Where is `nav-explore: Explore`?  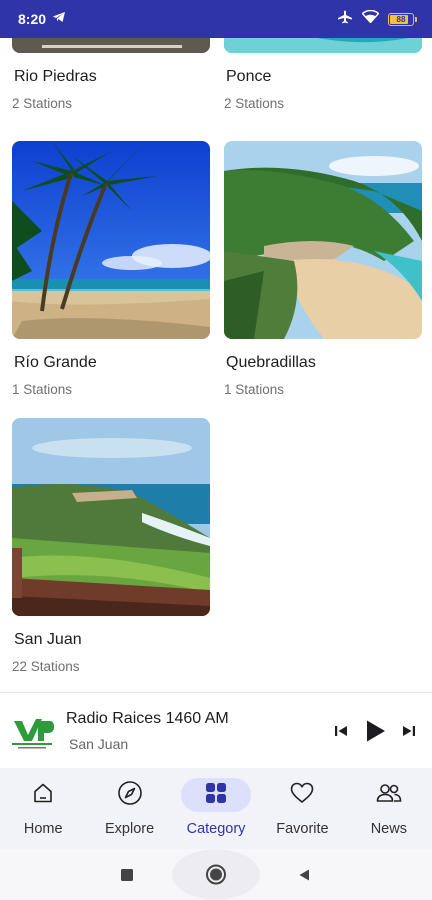
nav-explore: Explore is located at coordinates (129, 808).